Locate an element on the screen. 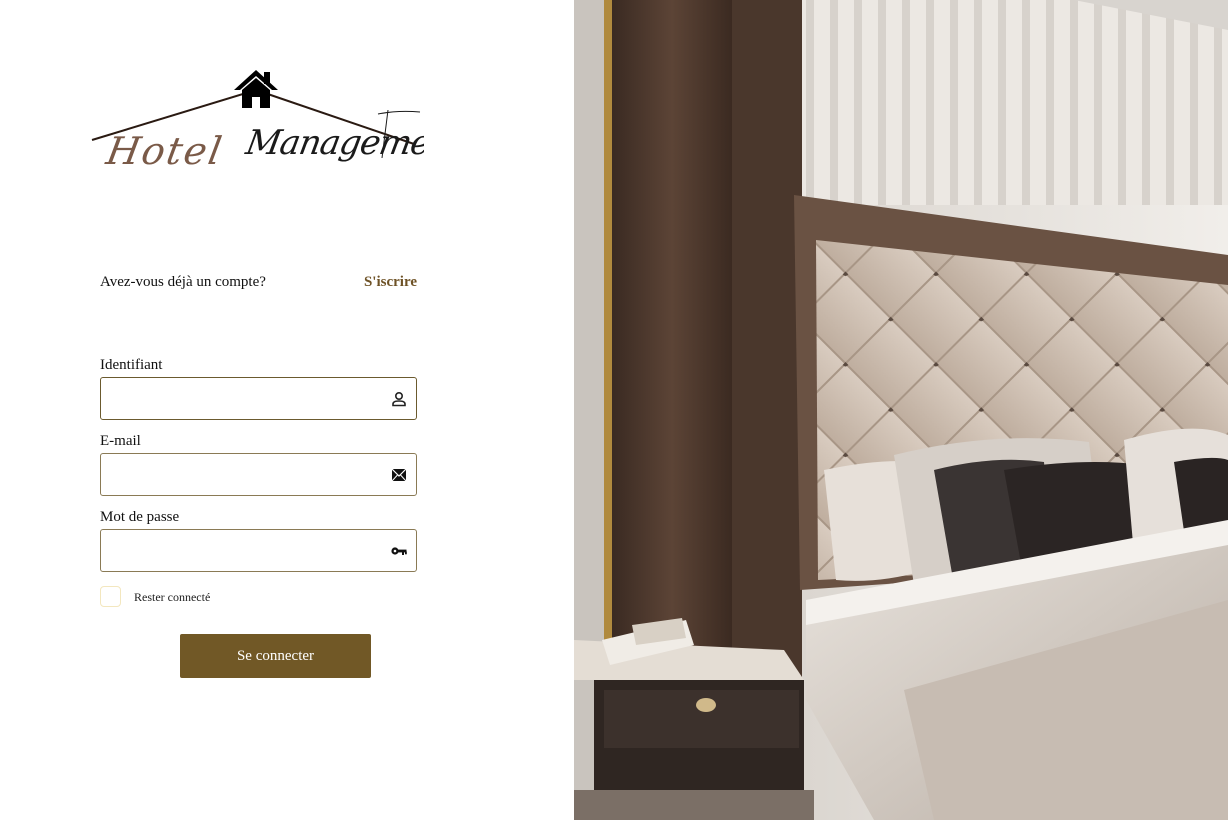  password-input is located at coordinates (246, 550).